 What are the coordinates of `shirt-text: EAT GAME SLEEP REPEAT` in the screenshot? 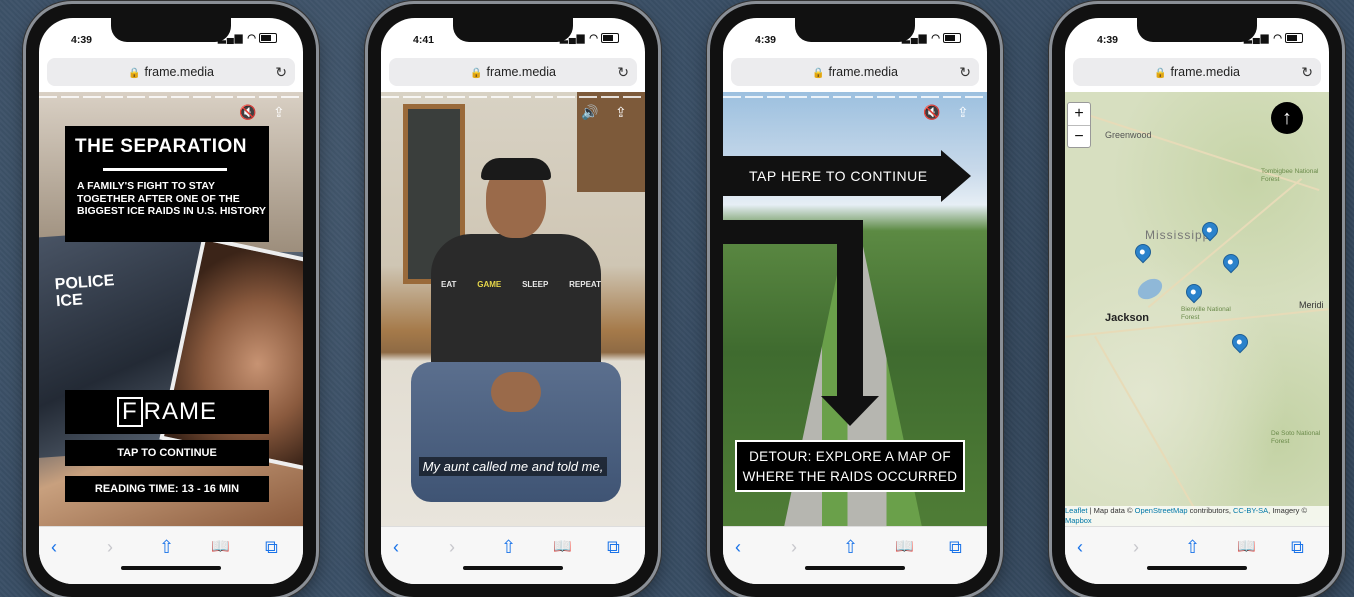 It's located at (521, 284).